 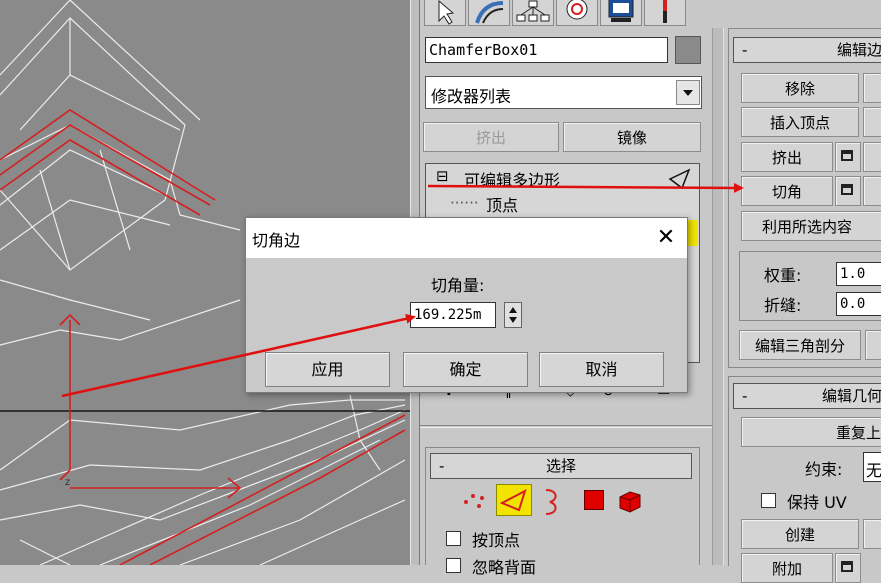 I want to click on extrude-settings-button, so click(x=848, y=157).